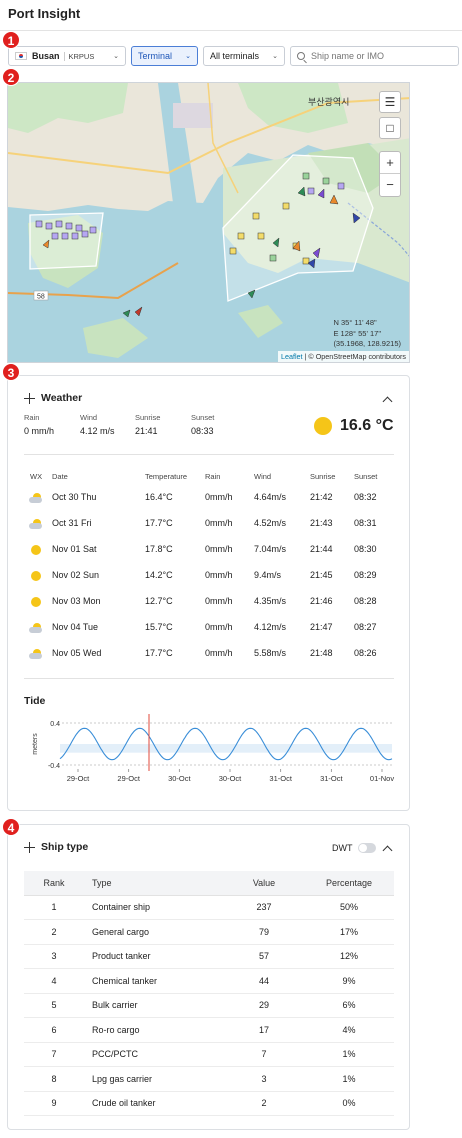 Image resolution: width=462 pixels, height=1138 pixels. What do you see at coordinates (166, 476) in the screenshot?
I see `col-temperature: Temperature` at bounding box center [166, 476].